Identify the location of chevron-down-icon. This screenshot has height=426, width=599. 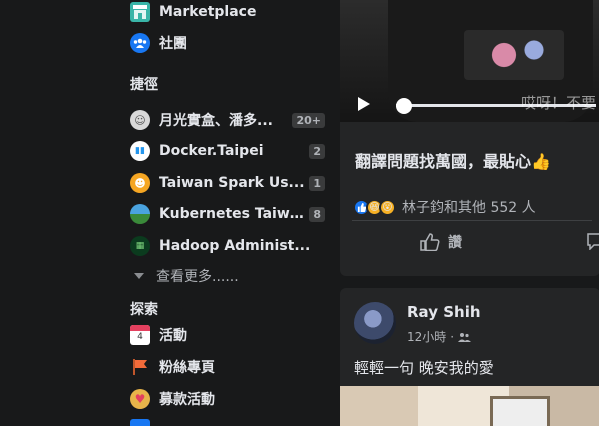
(139, 276).